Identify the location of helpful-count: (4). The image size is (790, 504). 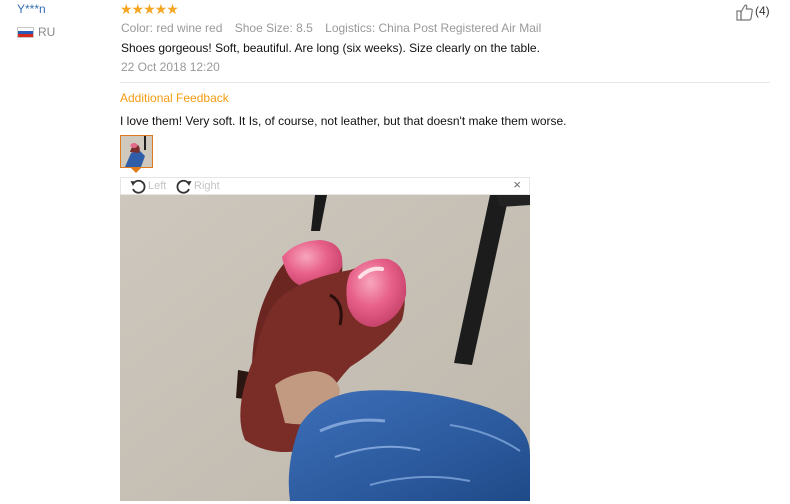
(762, 11).